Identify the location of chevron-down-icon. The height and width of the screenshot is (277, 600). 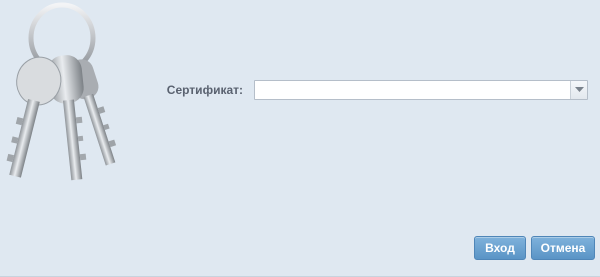
(579, 89).